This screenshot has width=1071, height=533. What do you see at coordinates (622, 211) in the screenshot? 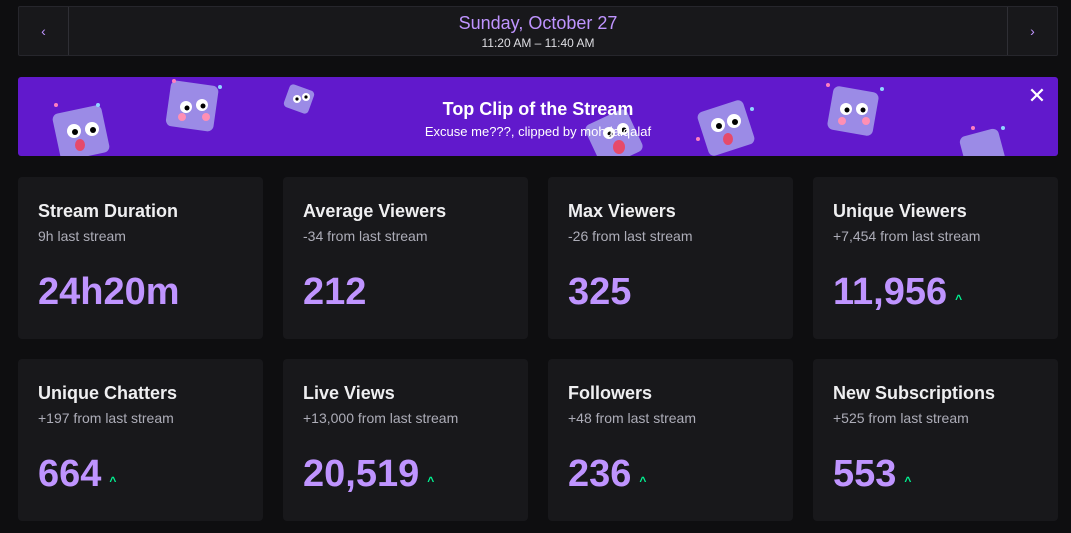
I see `stat-title: Max Viewers` at bounding box center [622, 211].